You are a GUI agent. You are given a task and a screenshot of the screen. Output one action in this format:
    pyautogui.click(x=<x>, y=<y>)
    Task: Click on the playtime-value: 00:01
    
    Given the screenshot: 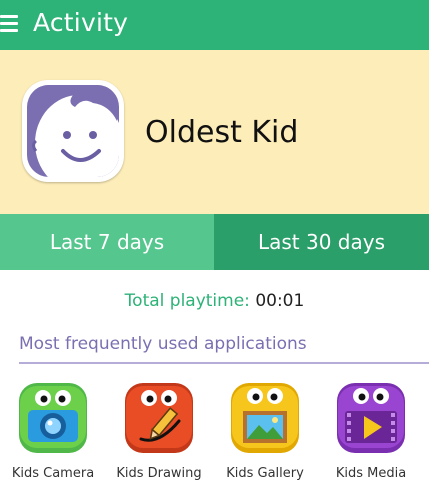 What is the action you would take?
    pyautogui.click(x=280, y=301)
    